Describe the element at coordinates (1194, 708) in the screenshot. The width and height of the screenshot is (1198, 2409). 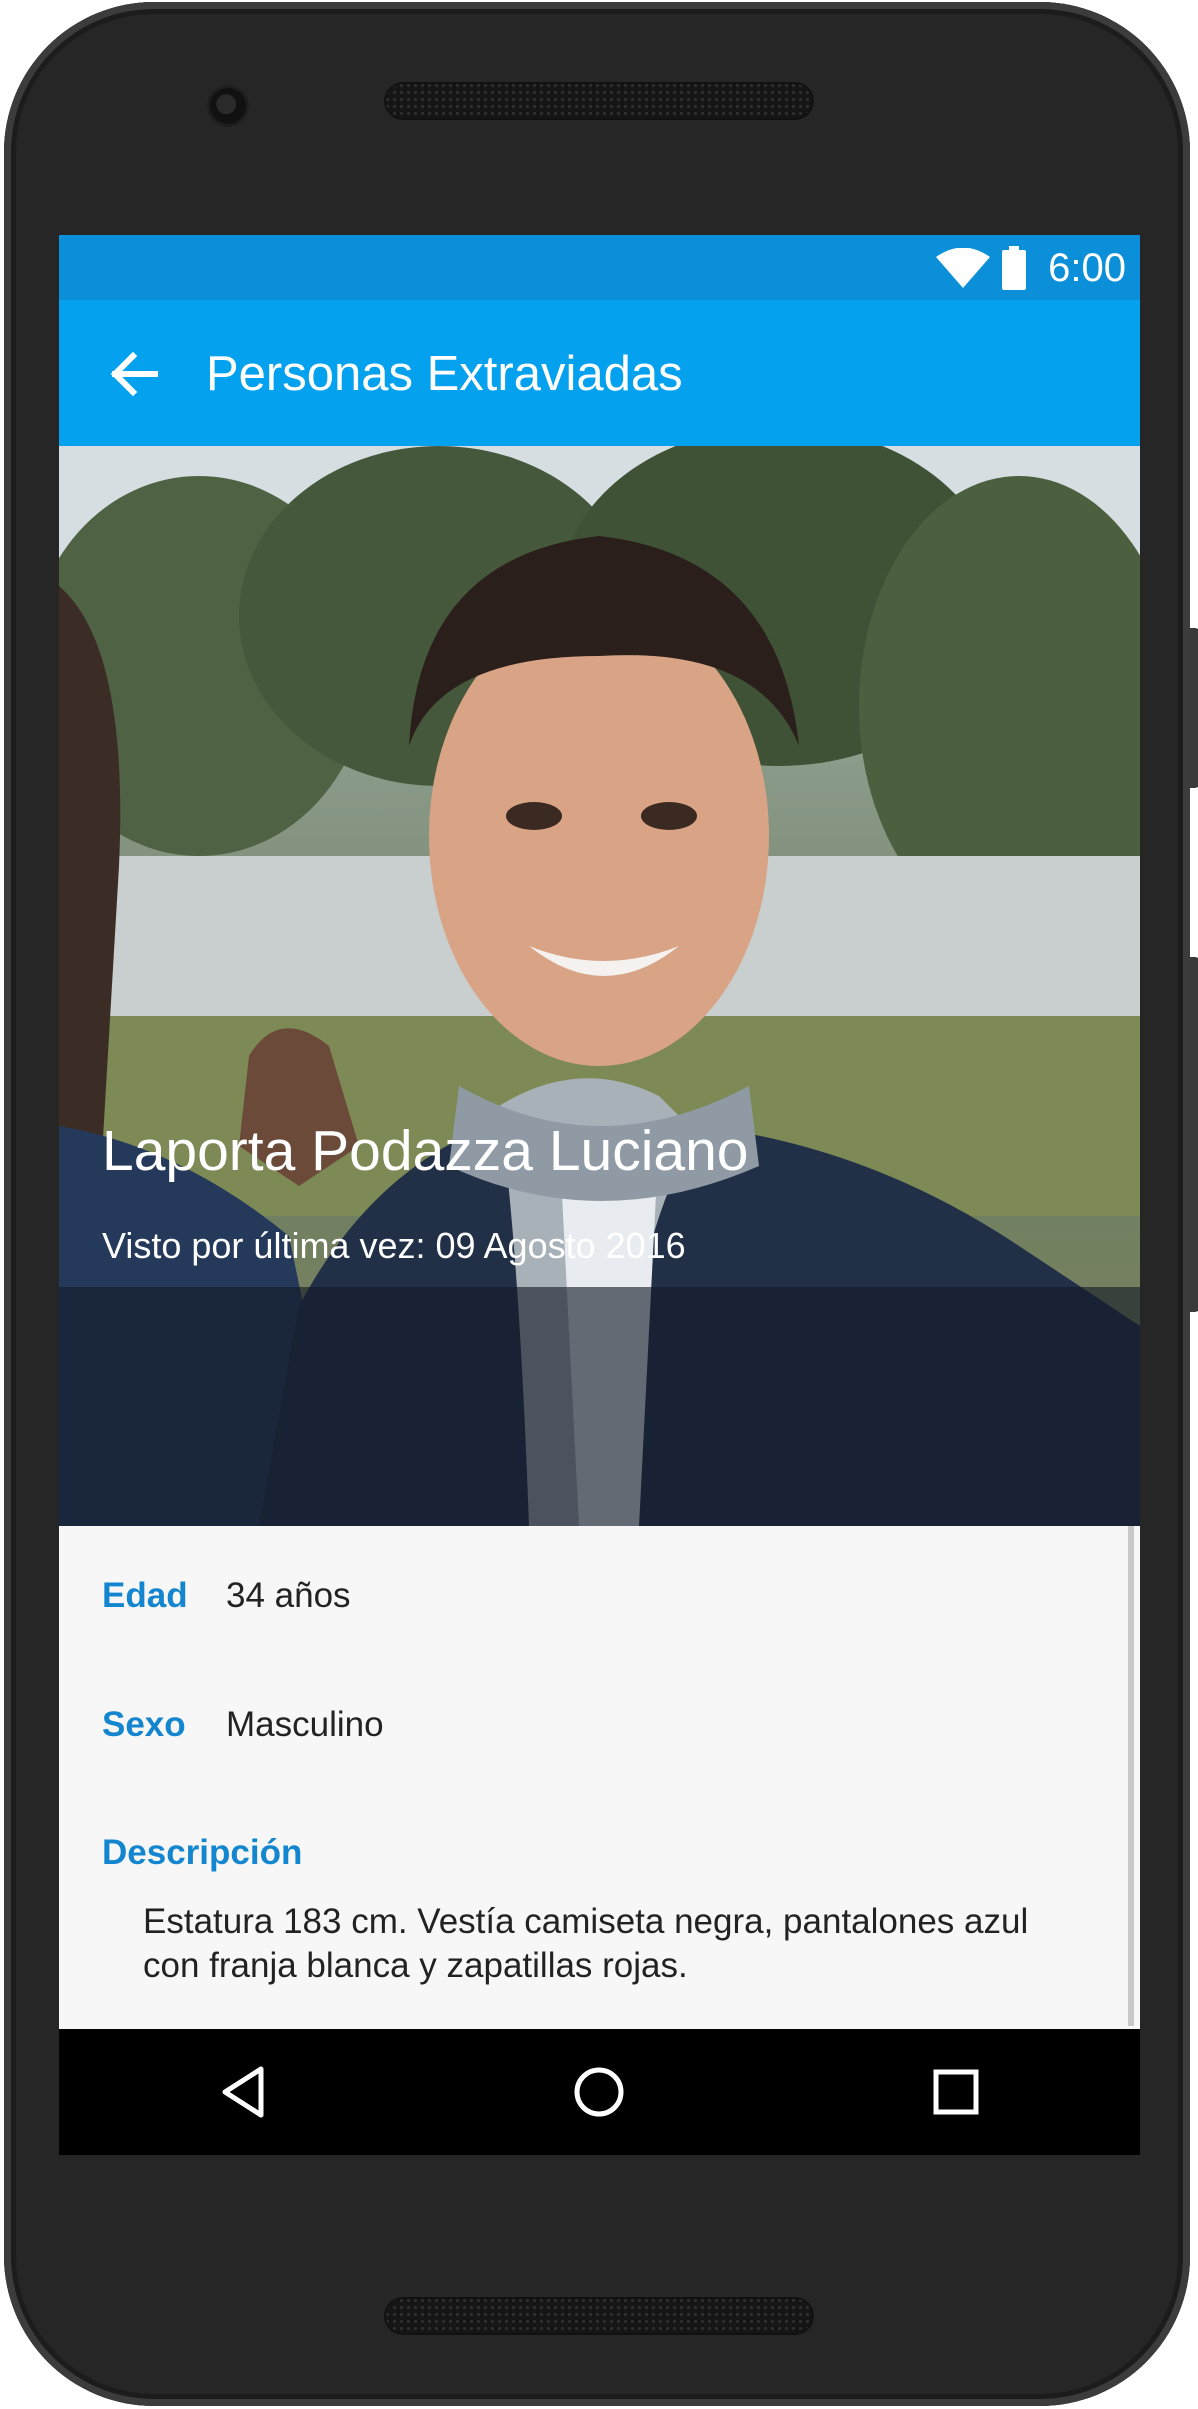
I see `power-button` at that location.